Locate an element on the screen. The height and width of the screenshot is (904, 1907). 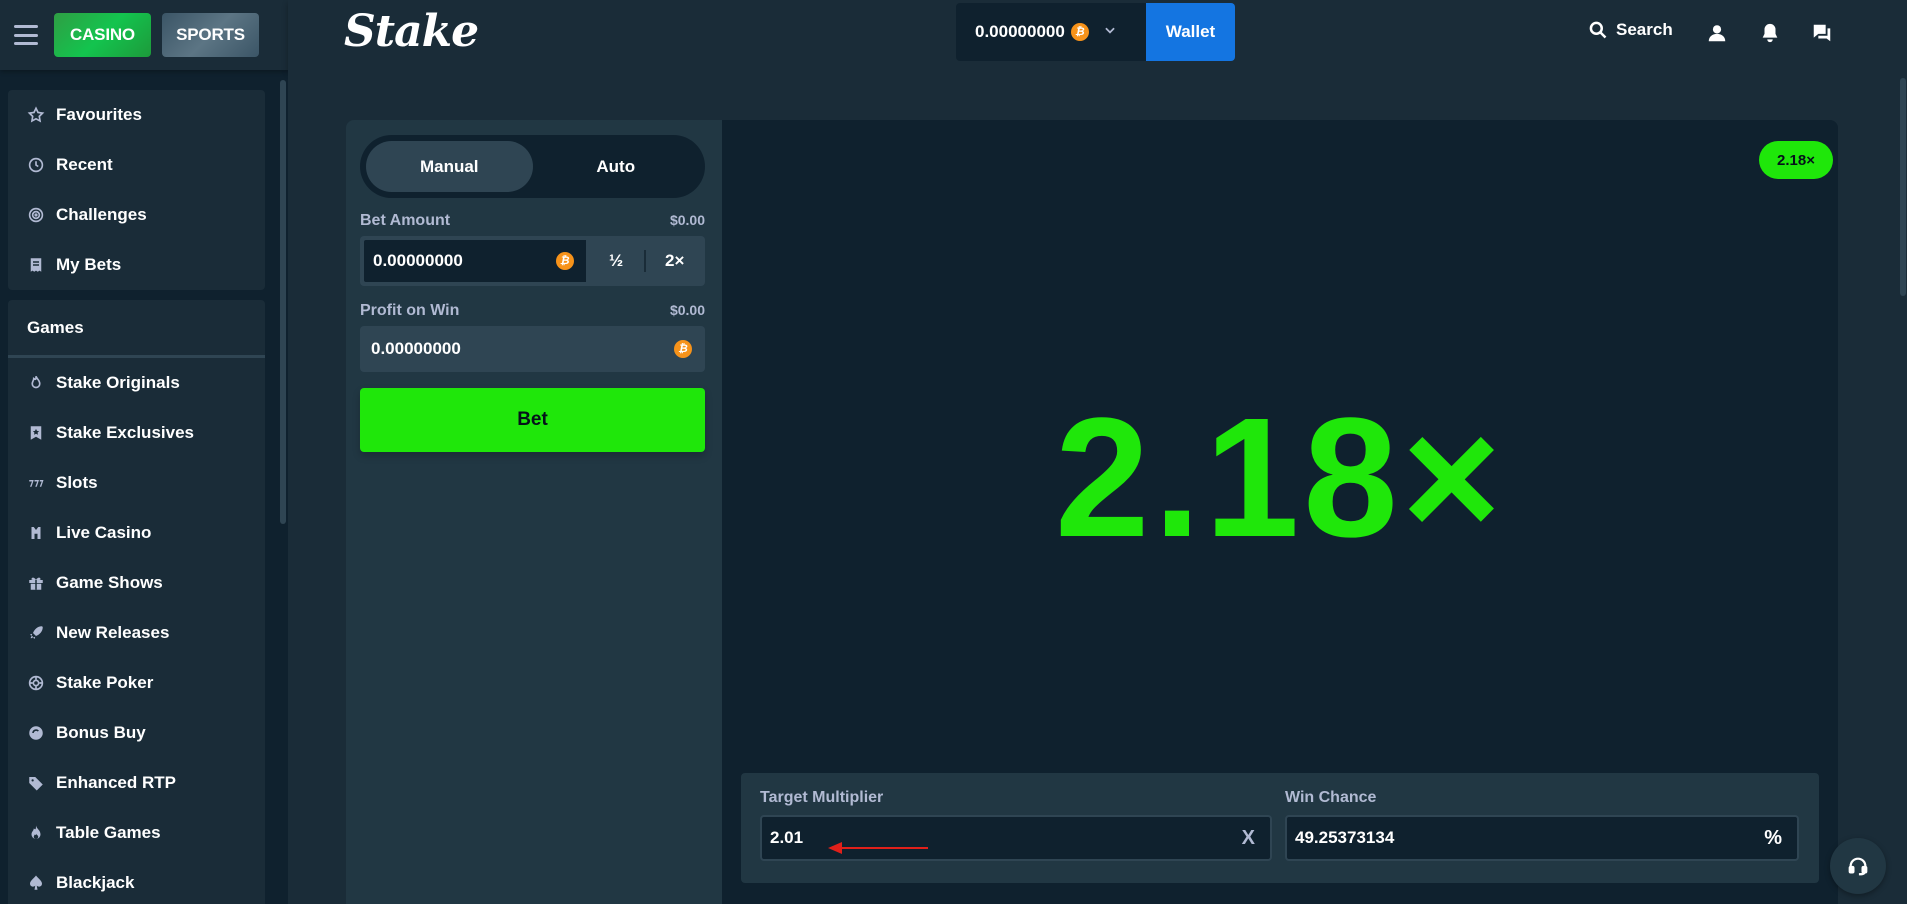
bet-amount-value: 0.00000000 is located at coordinates (418, 260).